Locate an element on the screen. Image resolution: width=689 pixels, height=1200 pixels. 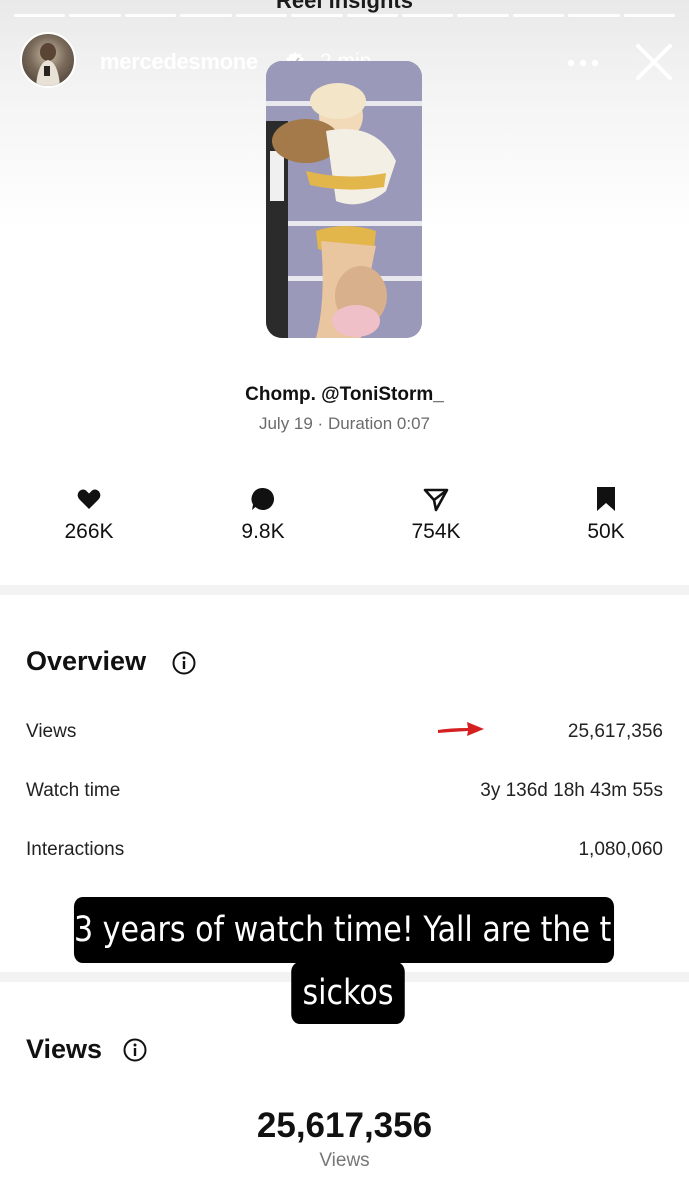
more-horizontal-icon is located at coordinates (583, 63).